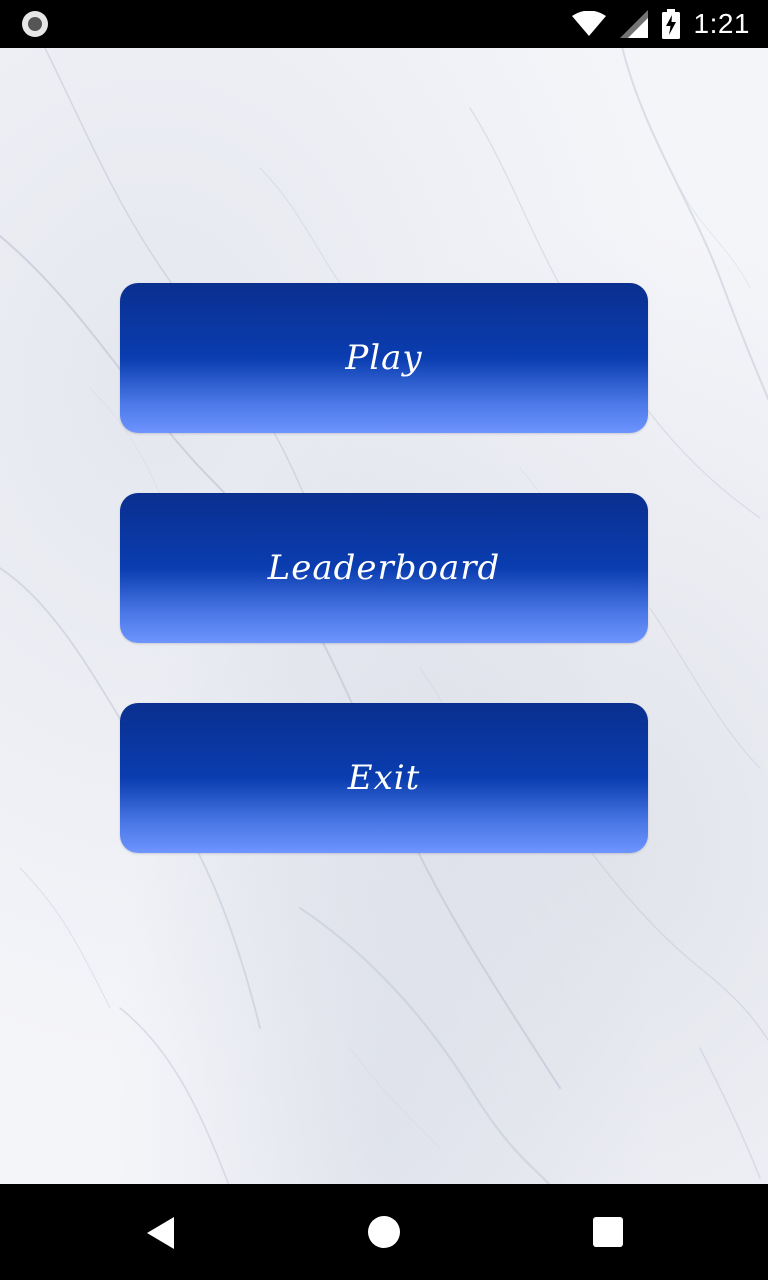 This screenshot has height=1280, width=768. I want to click on wifi-icon, so click(588, 23).